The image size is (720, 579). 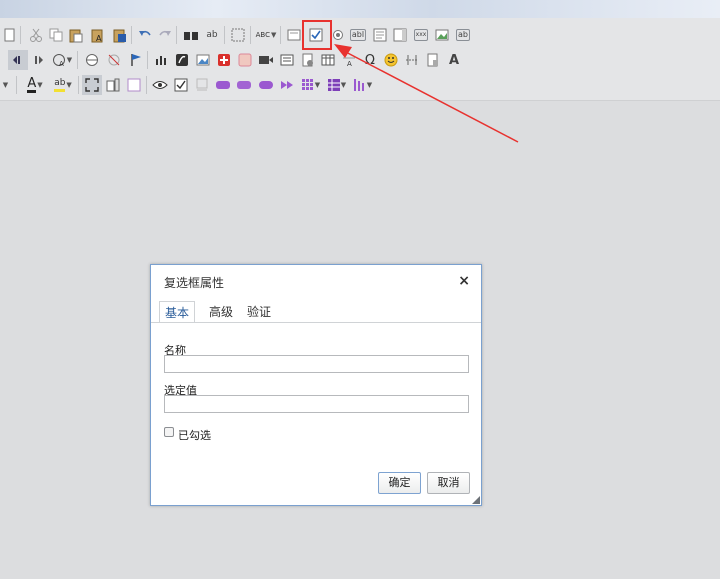 I want to click on replace-glyph: ab, so click(x=212, y=35).